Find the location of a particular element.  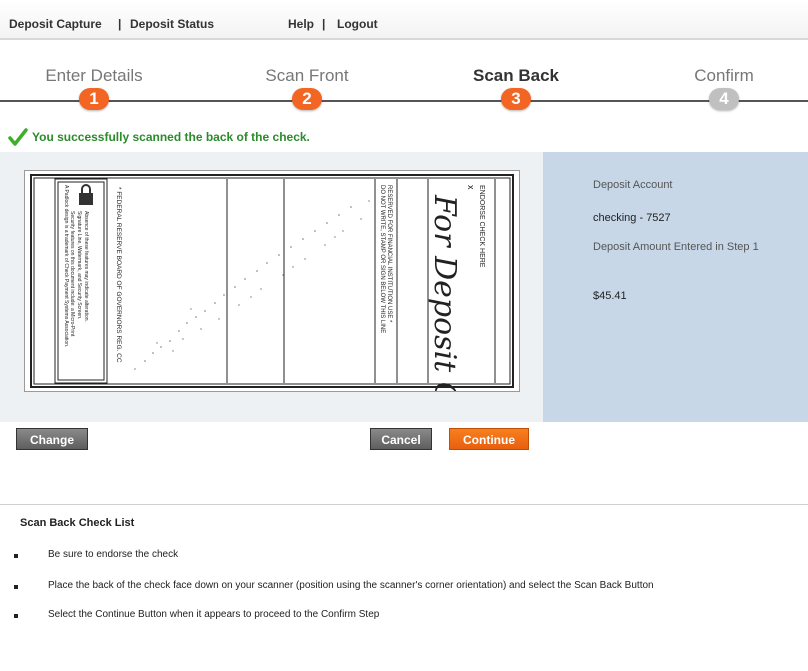

check-endorsement-signature: For Deposit Only is located at coordinates (444, 292).